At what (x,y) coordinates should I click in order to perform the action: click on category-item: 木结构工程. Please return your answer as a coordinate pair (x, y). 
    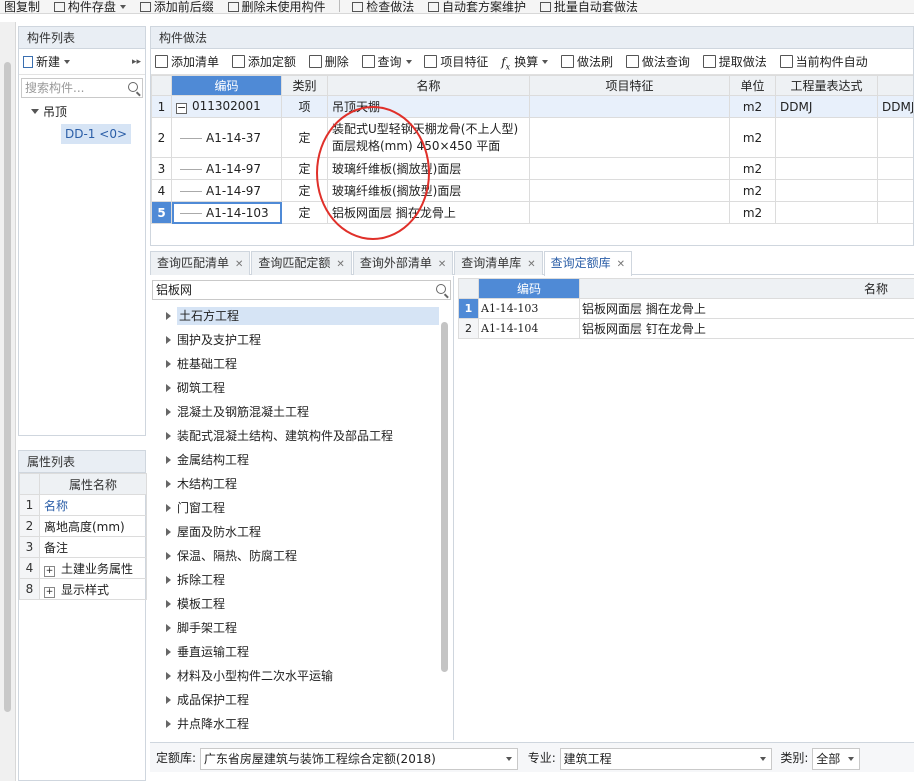
    Looking at the image, I should click on (301, 484).